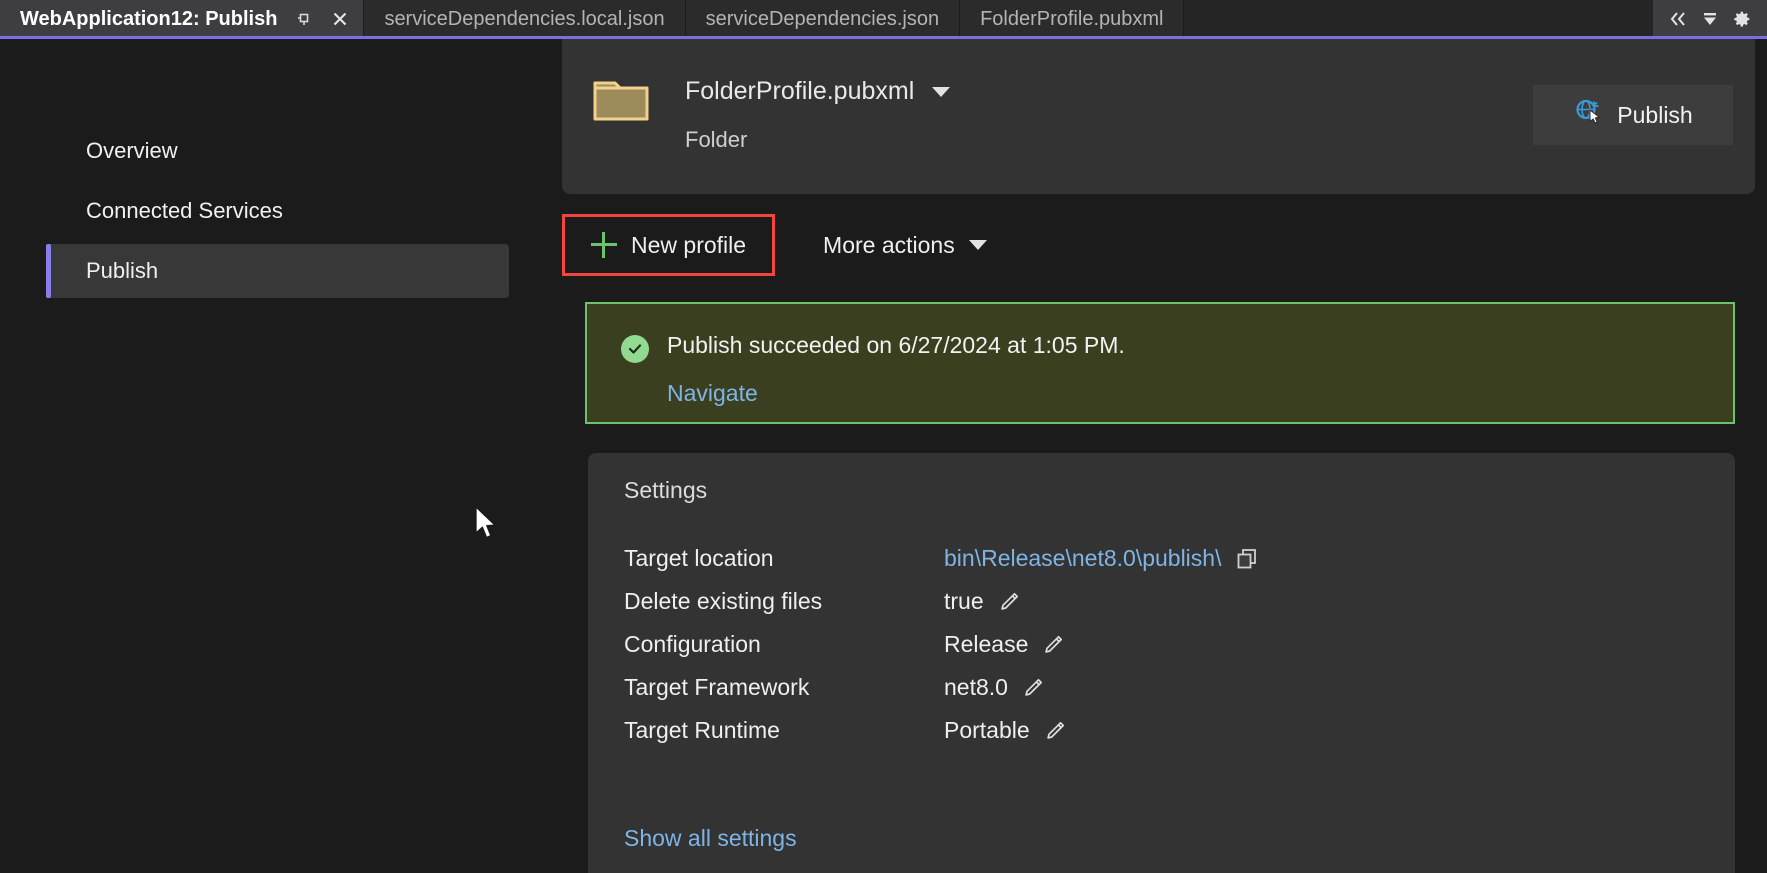  I want to click on dropdown-list-icon, so click(1710, 19).